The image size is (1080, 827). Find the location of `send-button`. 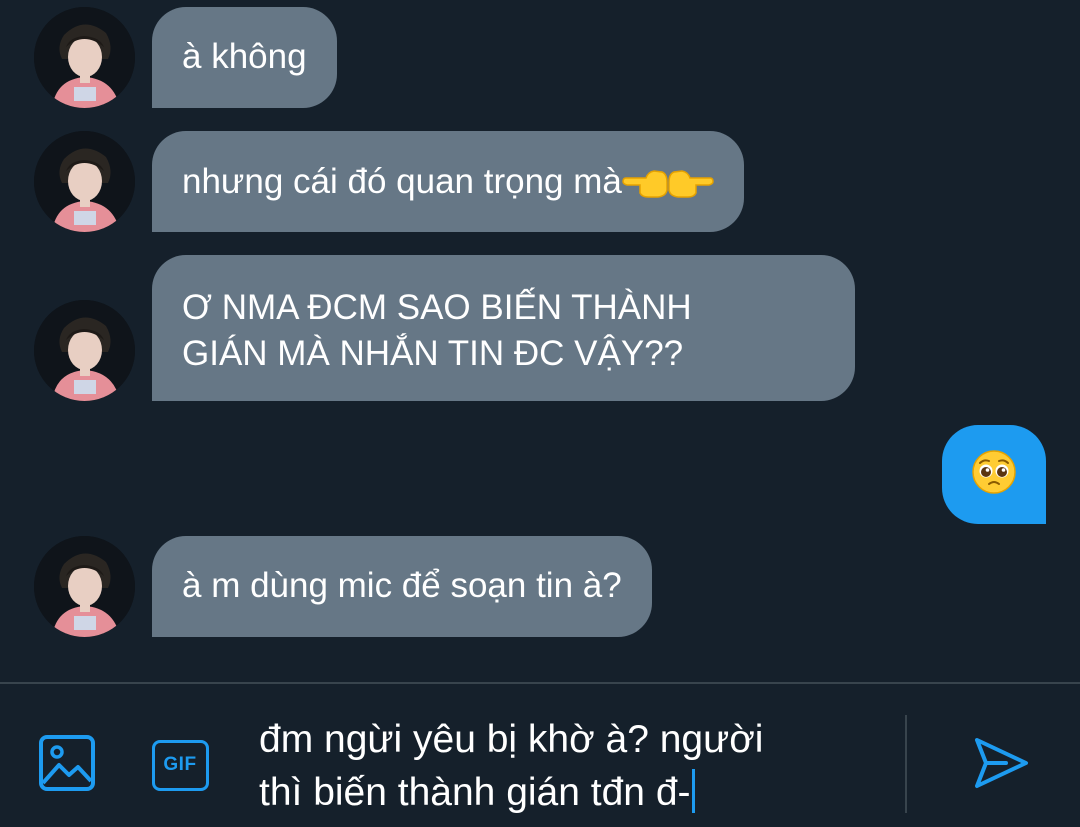

send-button is located at coordinates (1001, 765).